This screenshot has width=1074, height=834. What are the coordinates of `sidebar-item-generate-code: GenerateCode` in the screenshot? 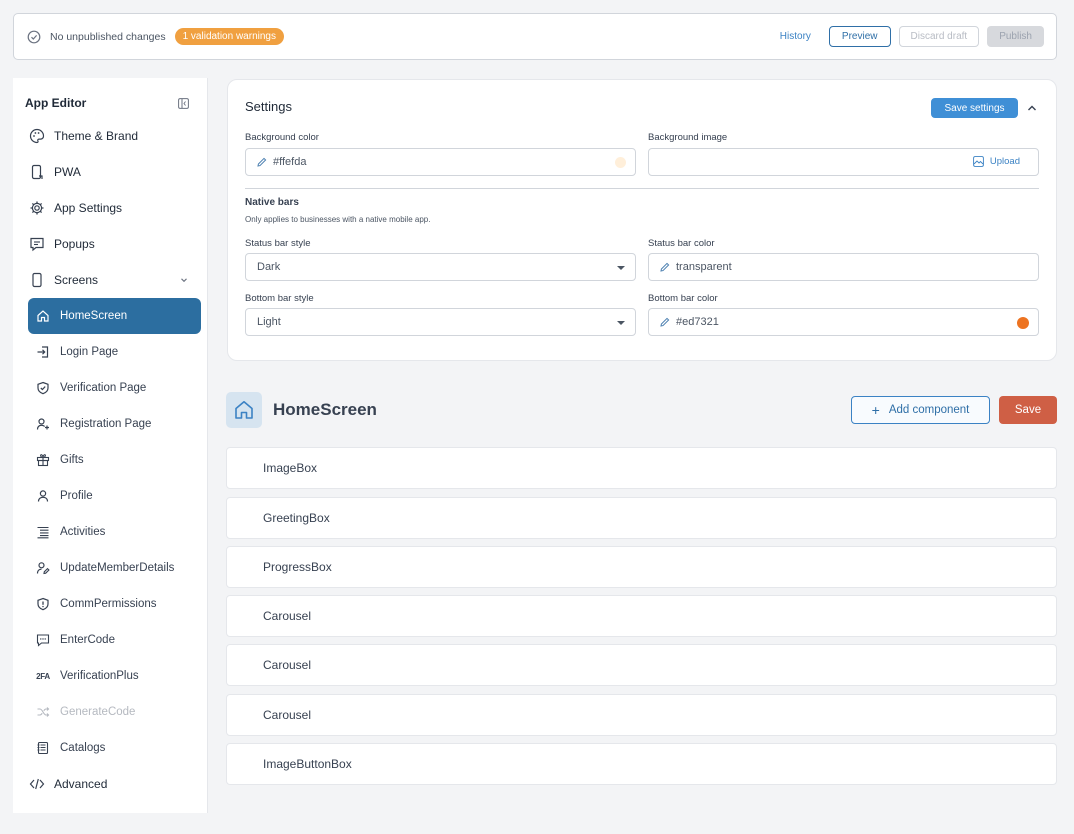 It's located at (114, 712).